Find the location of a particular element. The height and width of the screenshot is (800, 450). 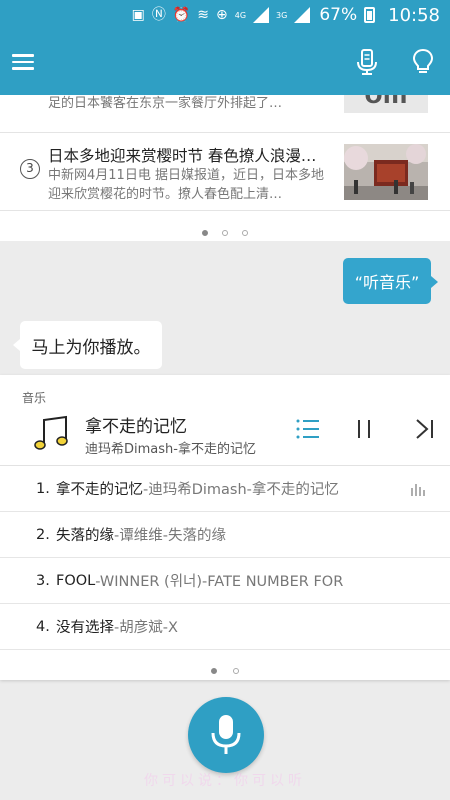

track-subtitle: -谭维维-失落的缘 is located at coordinates (170, 536).